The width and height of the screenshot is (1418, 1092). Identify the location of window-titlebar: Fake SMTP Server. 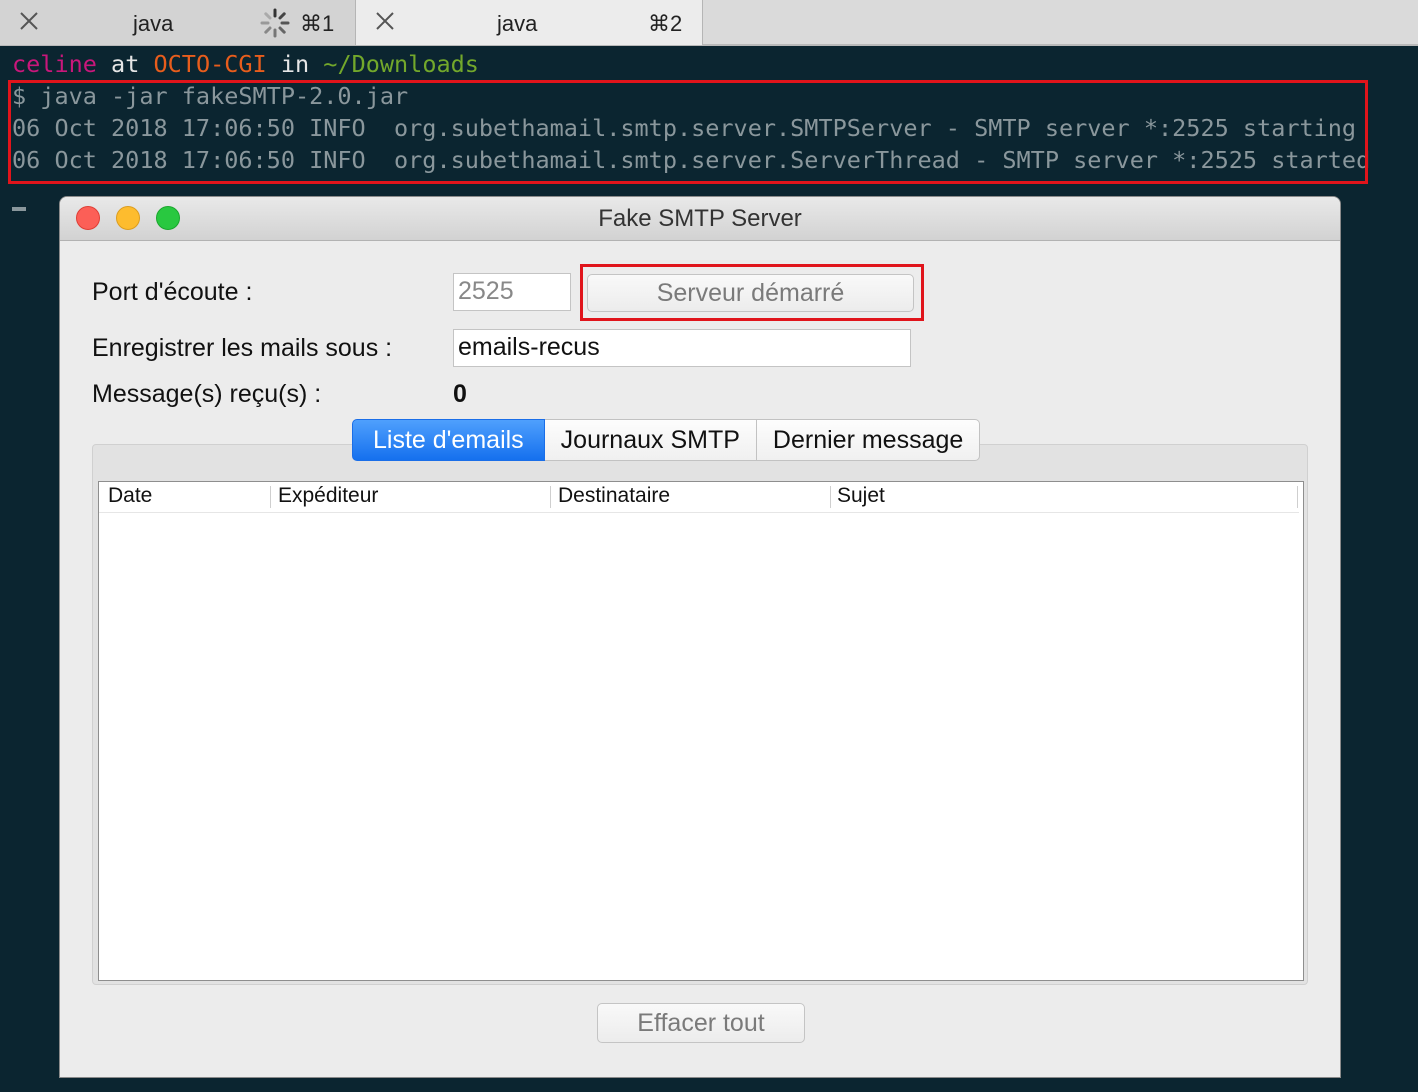
(700, 219).